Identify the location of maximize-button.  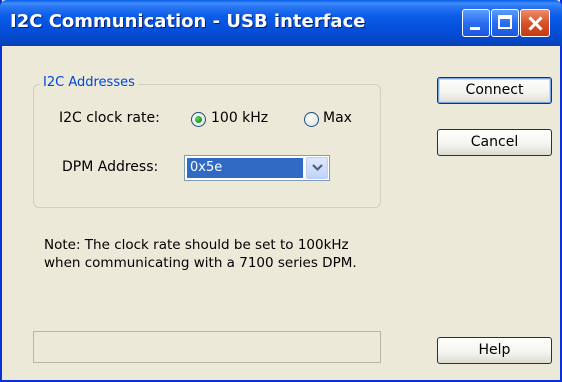
(505, 23).